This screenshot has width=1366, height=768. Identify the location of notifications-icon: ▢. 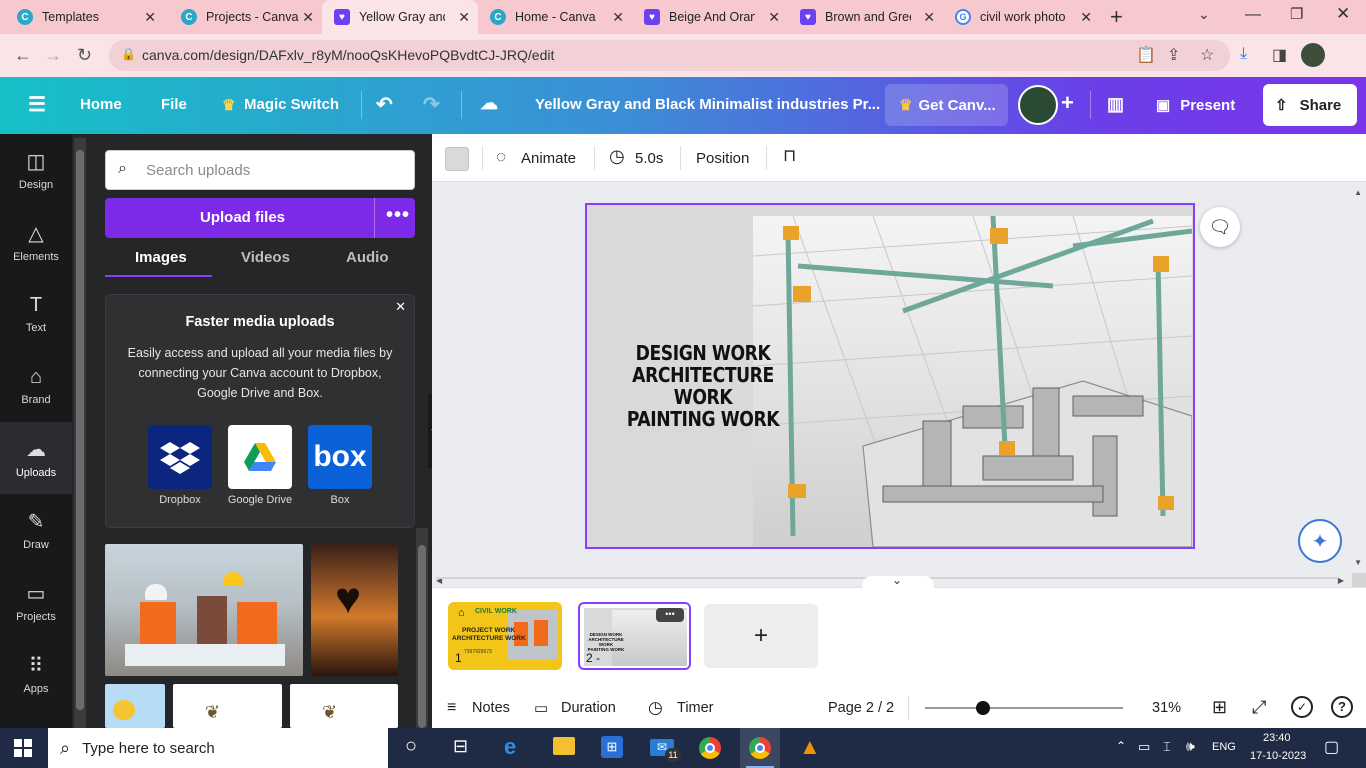
(1331, 747).